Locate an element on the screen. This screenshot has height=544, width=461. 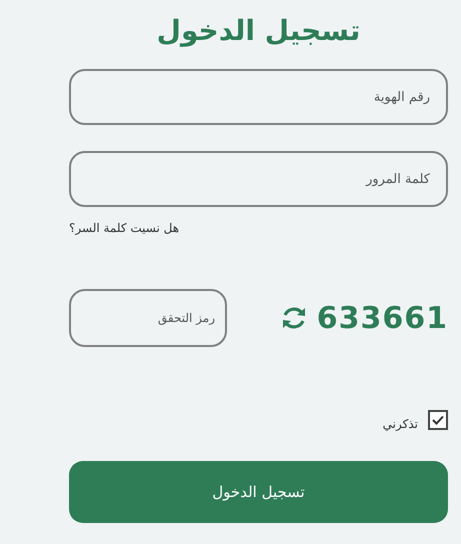
remember-label: تذكرني is located at coordinates (400, 424).